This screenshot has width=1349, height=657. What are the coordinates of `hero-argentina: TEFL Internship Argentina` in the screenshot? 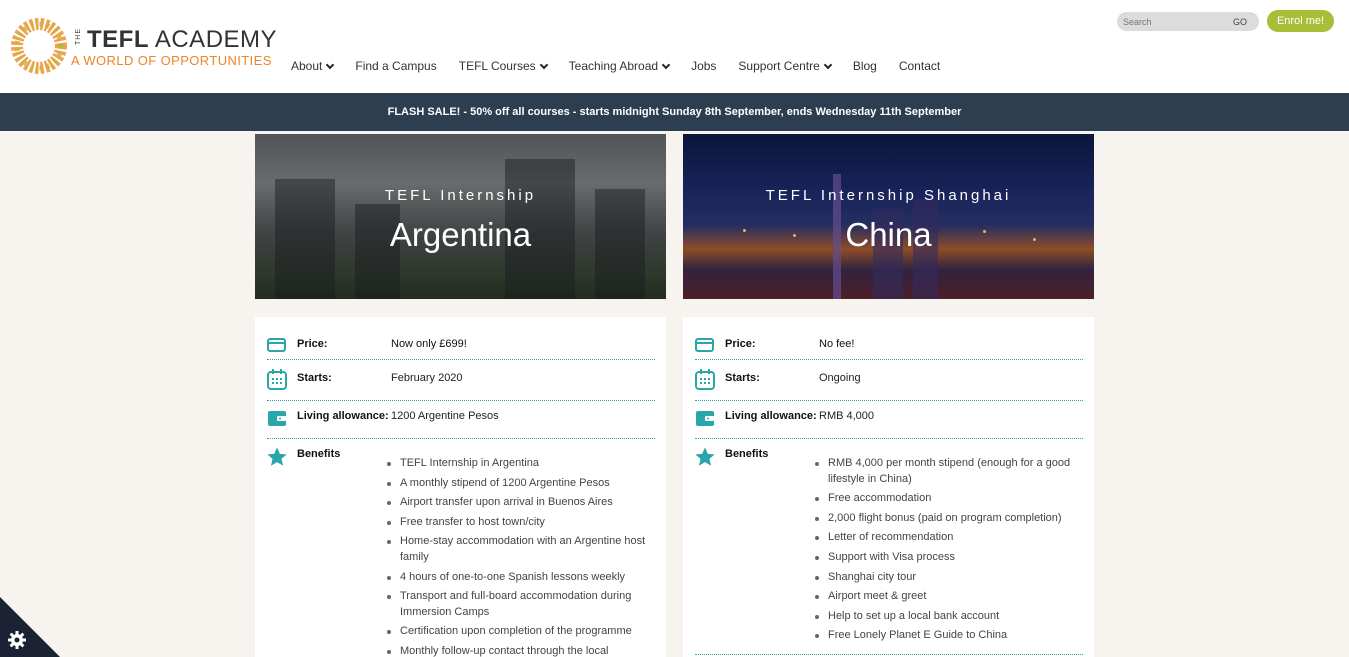 It's located at (460, 216).